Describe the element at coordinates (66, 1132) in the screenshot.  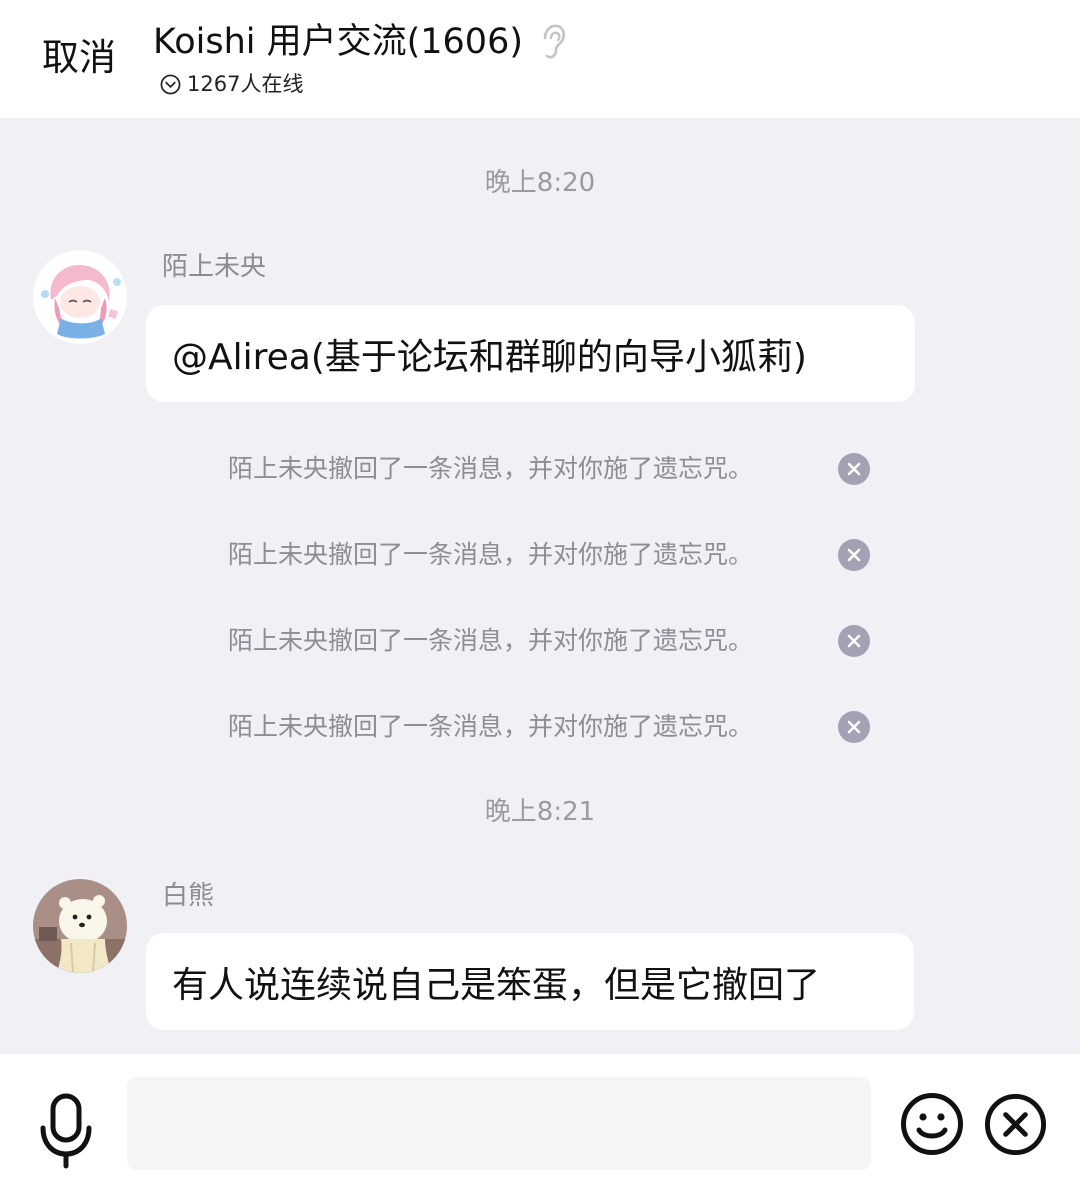
I see `microphone-icon` at that location.